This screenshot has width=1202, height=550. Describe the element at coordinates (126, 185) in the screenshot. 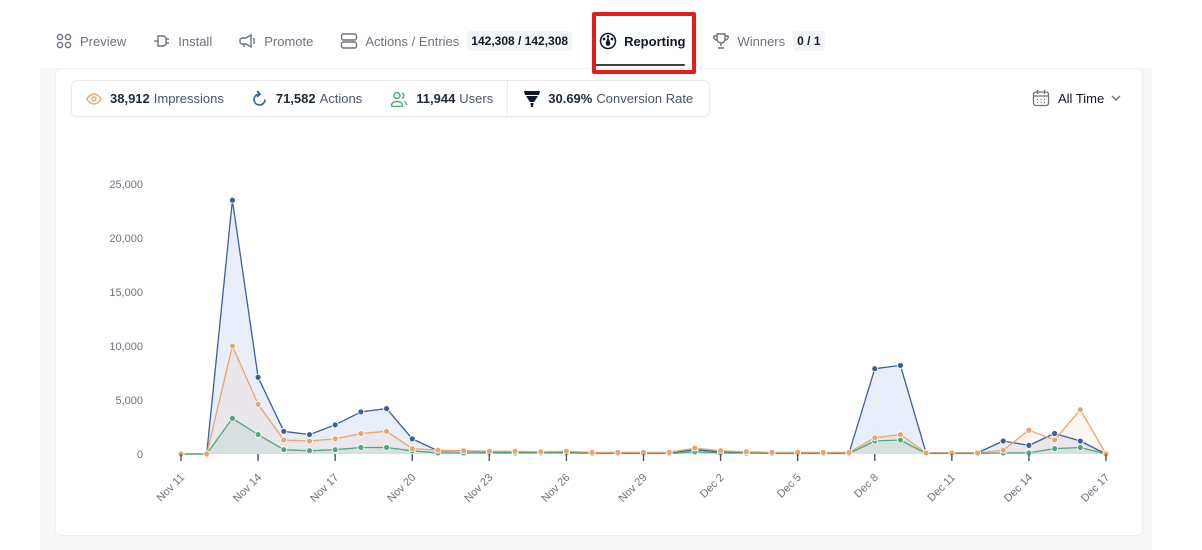

I see `y-tick-label: 25,000` at that location.